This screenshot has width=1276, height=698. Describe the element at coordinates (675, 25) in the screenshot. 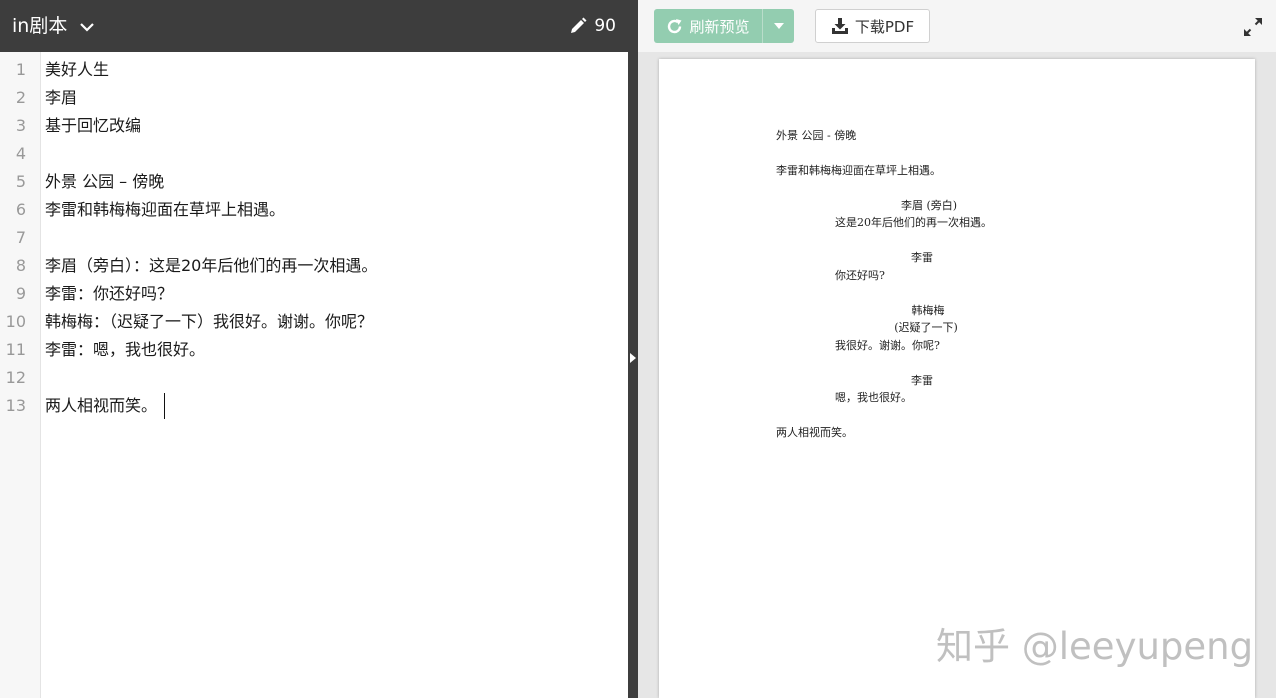

I see `refresh-icon` at that location.